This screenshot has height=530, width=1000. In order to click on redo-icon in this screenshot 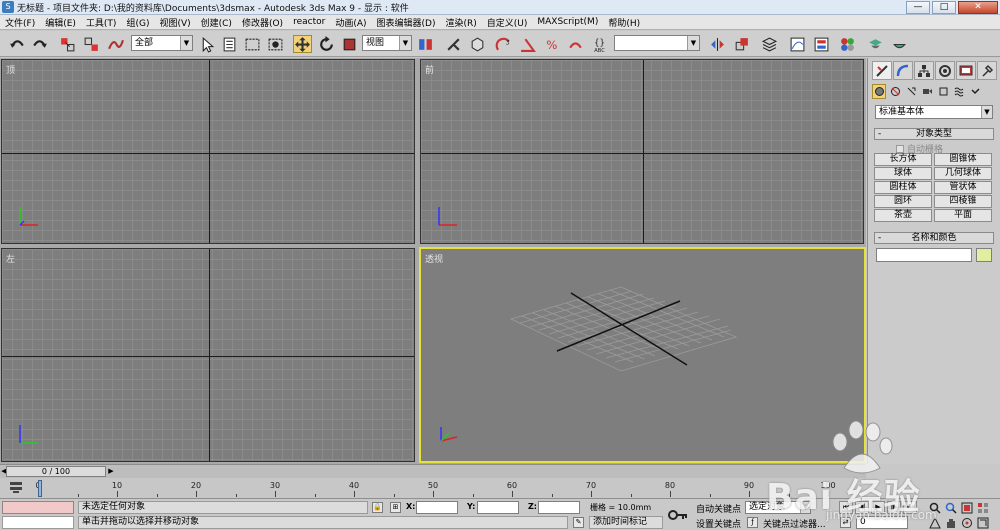, I will do `click(39, 44)`.